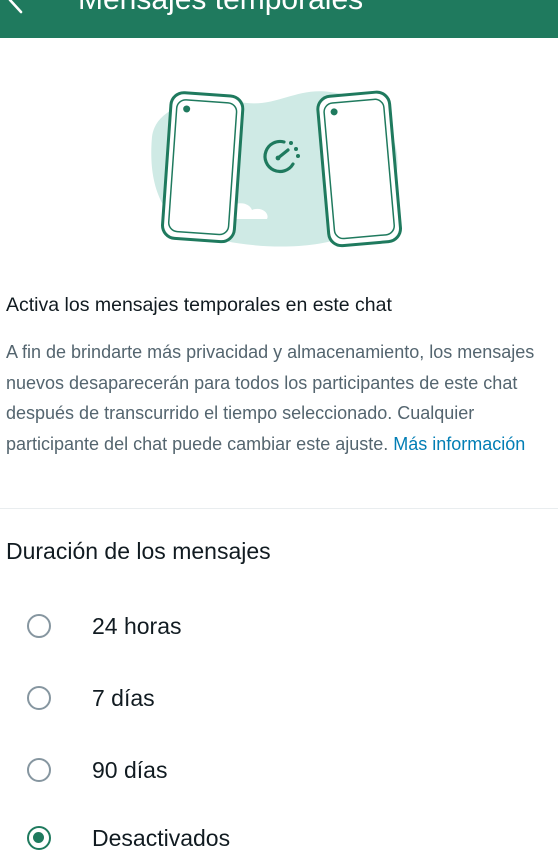  What do you see at coordinates (459, 444) in the screenshot?
I see `more-info-link: Más información` at bounding box center [459, 444].